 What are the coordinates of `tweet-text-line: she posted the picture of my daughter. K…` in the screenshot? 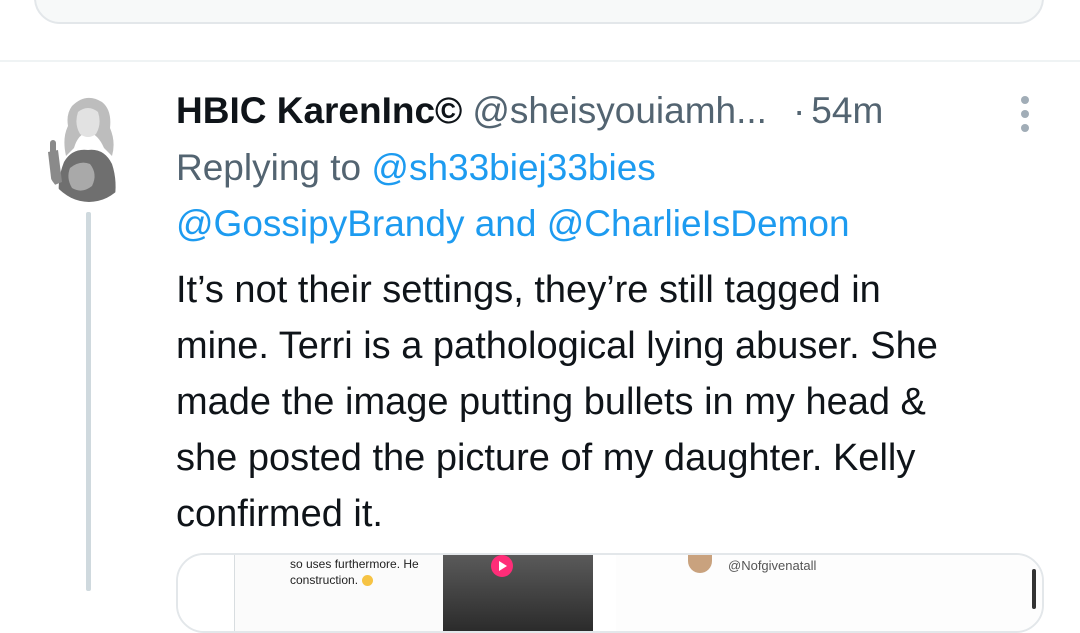 It's located at (546, 458).